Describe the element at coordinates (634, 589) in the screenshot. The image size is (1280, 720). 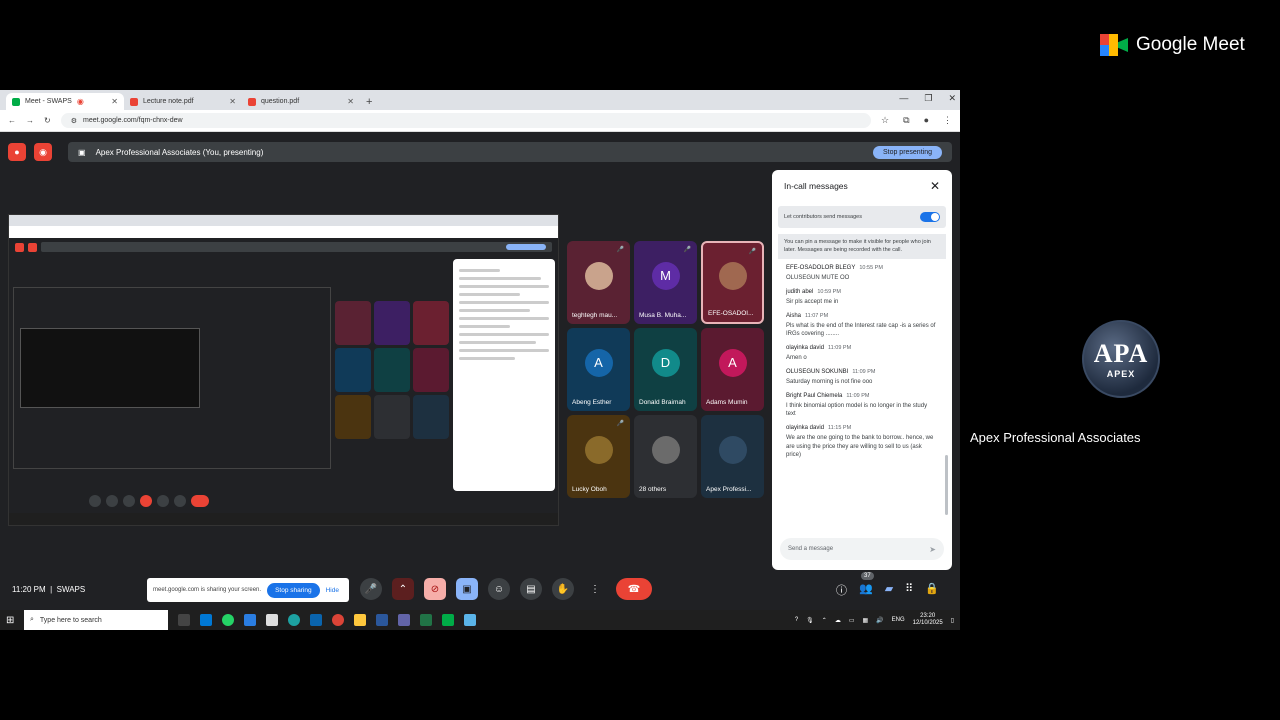
I see `leave-call-button: ☎` at that location.